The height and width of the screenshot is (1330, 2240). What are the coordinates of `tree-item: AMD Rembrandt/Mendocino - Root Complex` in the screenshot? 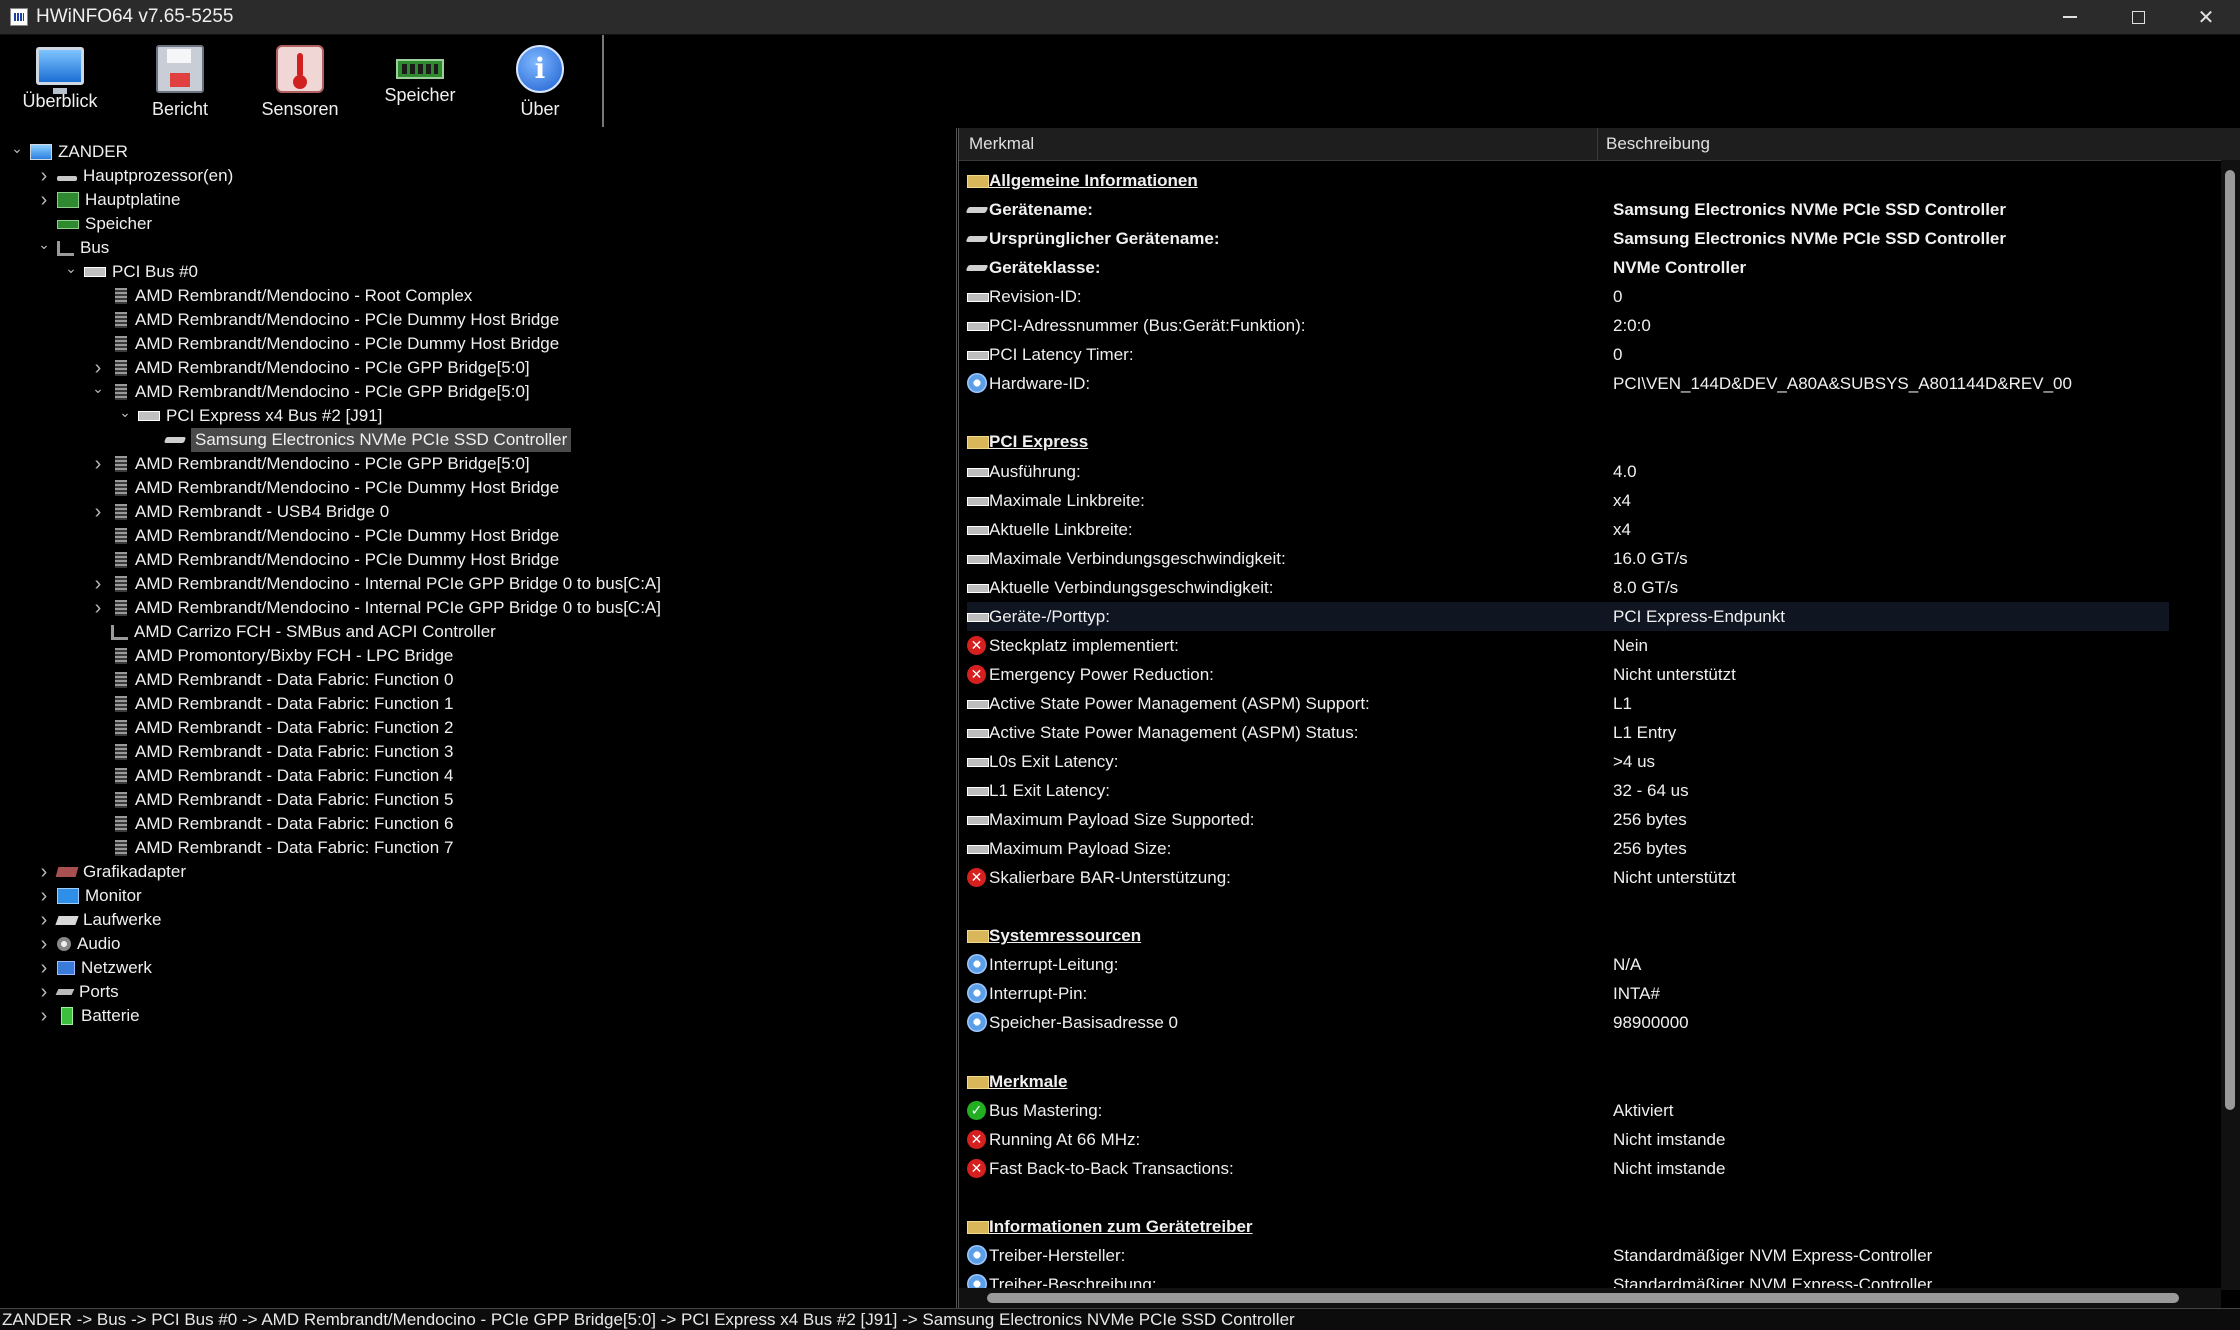 It's located at (281, 296).